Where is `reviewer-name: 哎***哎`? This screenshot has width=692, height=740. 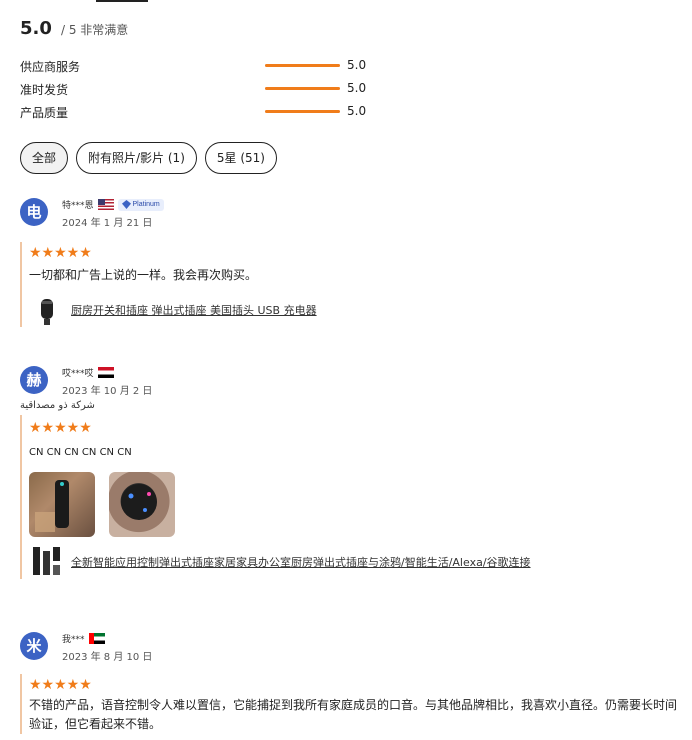 reviewer-name: 哎***哎 is located at coordinates (78, 374).